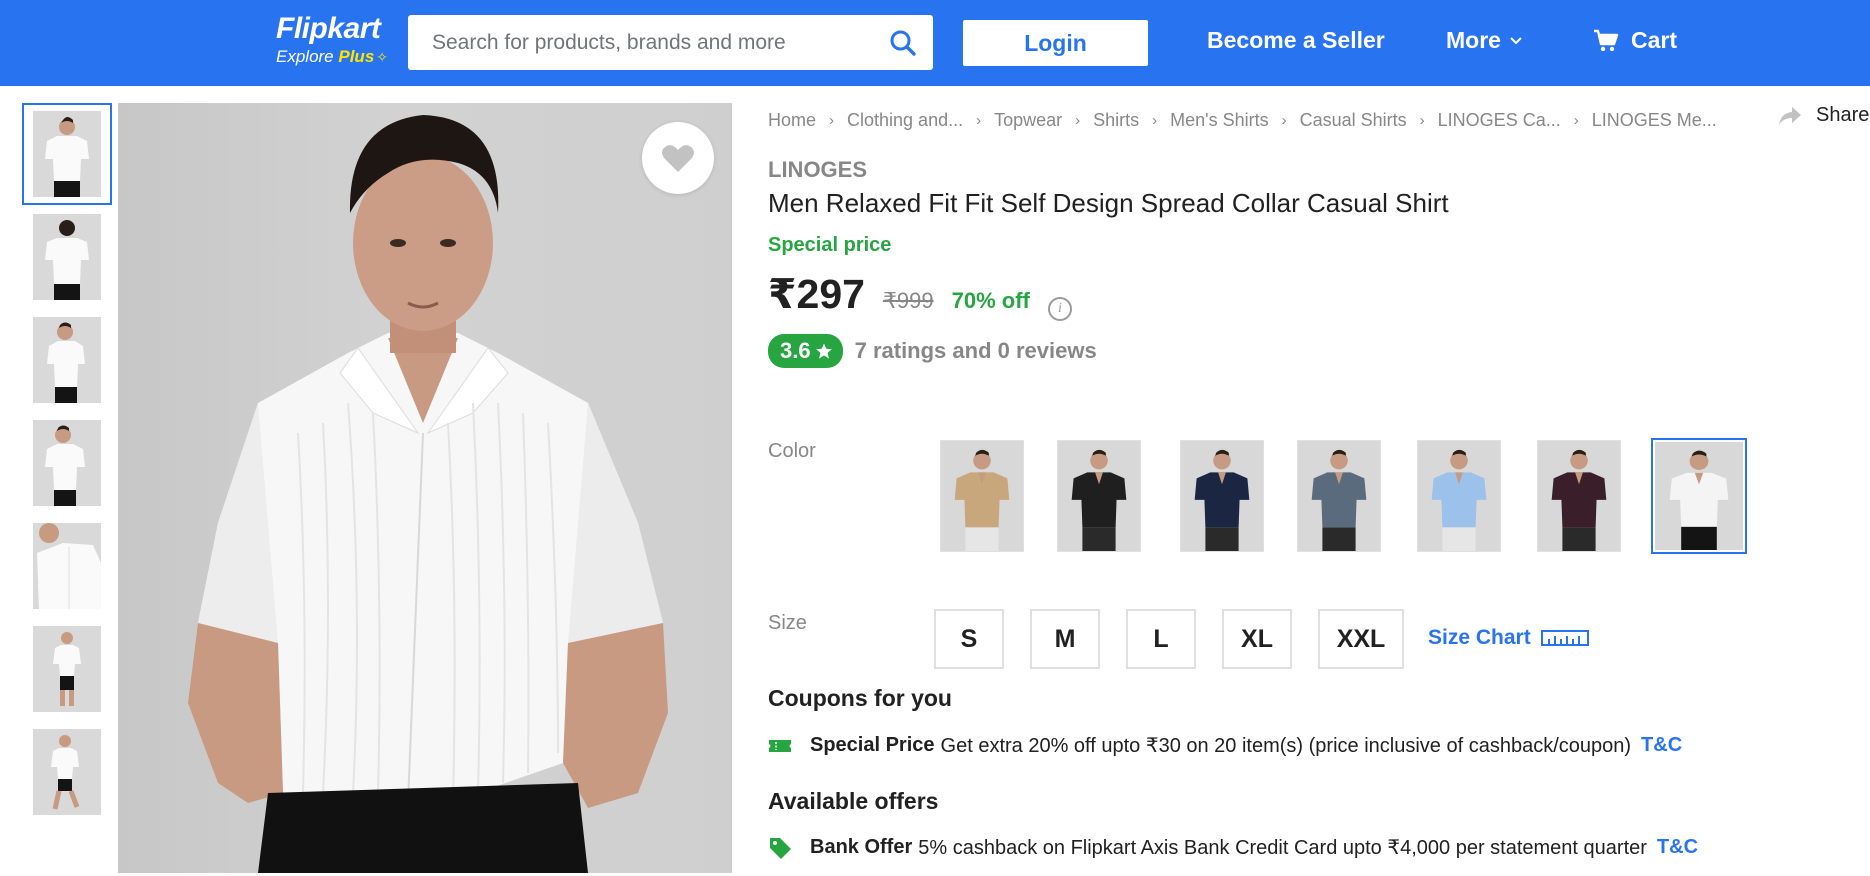 The height and width of the screenshot is (876, 1870). What do you see at coordinates (990, 300) in the screenshot?
I see `discount-label: 70% off` at bounding box center [990, 300].